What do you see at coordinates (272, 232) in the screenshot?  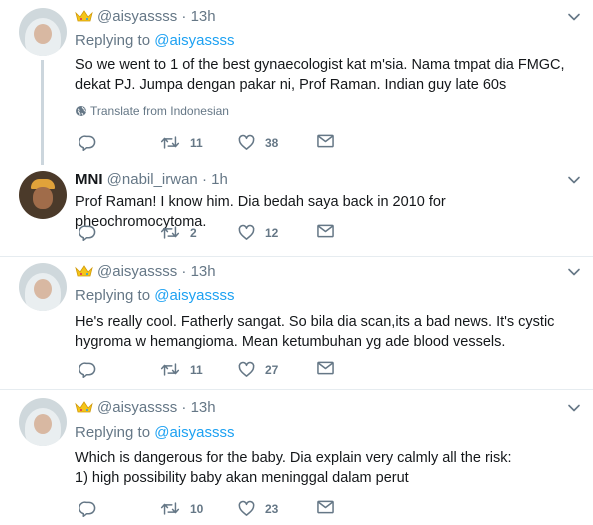 I see `like-count: 12` at bounding box center [272, 232].